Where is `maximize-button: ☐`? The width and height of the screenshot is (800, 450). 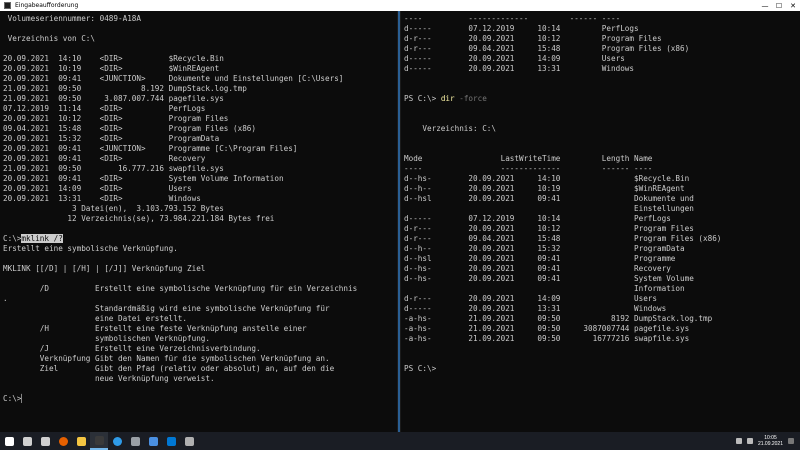 maximize-button: ☐ is located at coordinates (779, 5).